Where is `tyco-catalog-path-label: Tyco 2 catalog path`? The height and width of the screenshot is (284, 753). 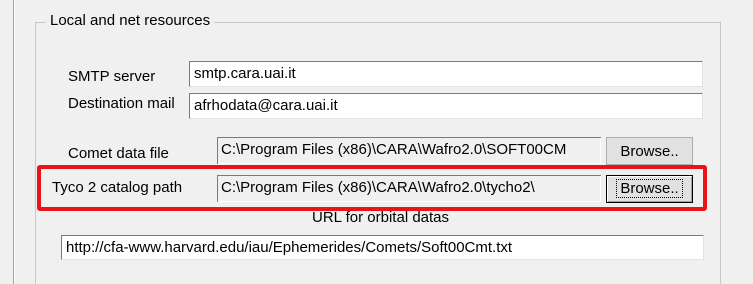
tyco-catalog-path-label: Tyco 2 catalog path is located at coordinates (117, 187).